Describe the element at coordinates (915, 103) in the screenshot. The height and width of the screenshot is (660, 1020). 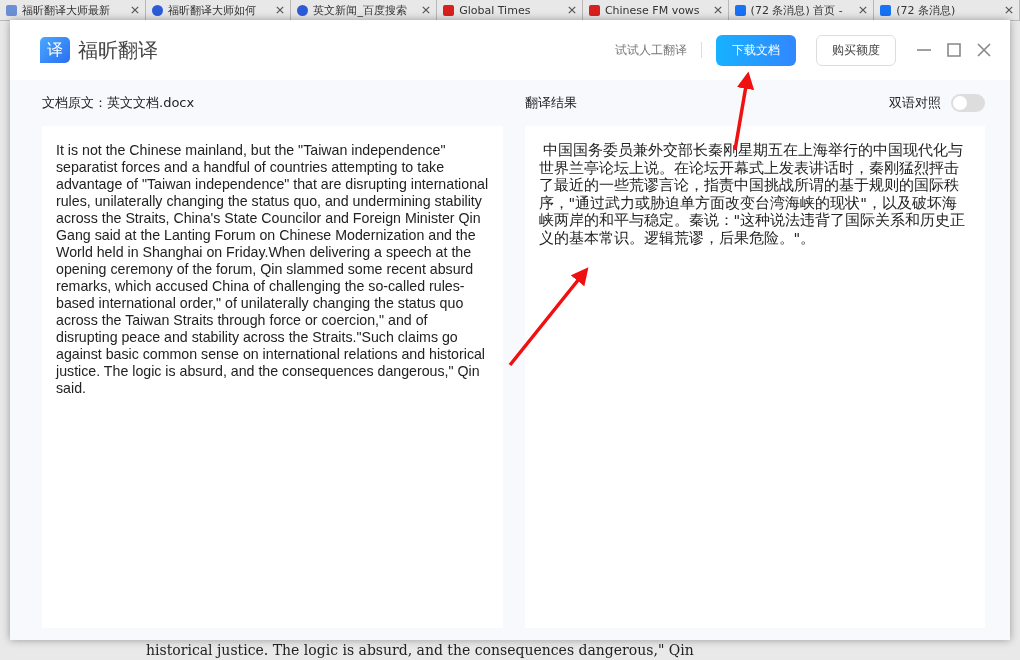
I see `bilingual-label: 双语对照` at that location.